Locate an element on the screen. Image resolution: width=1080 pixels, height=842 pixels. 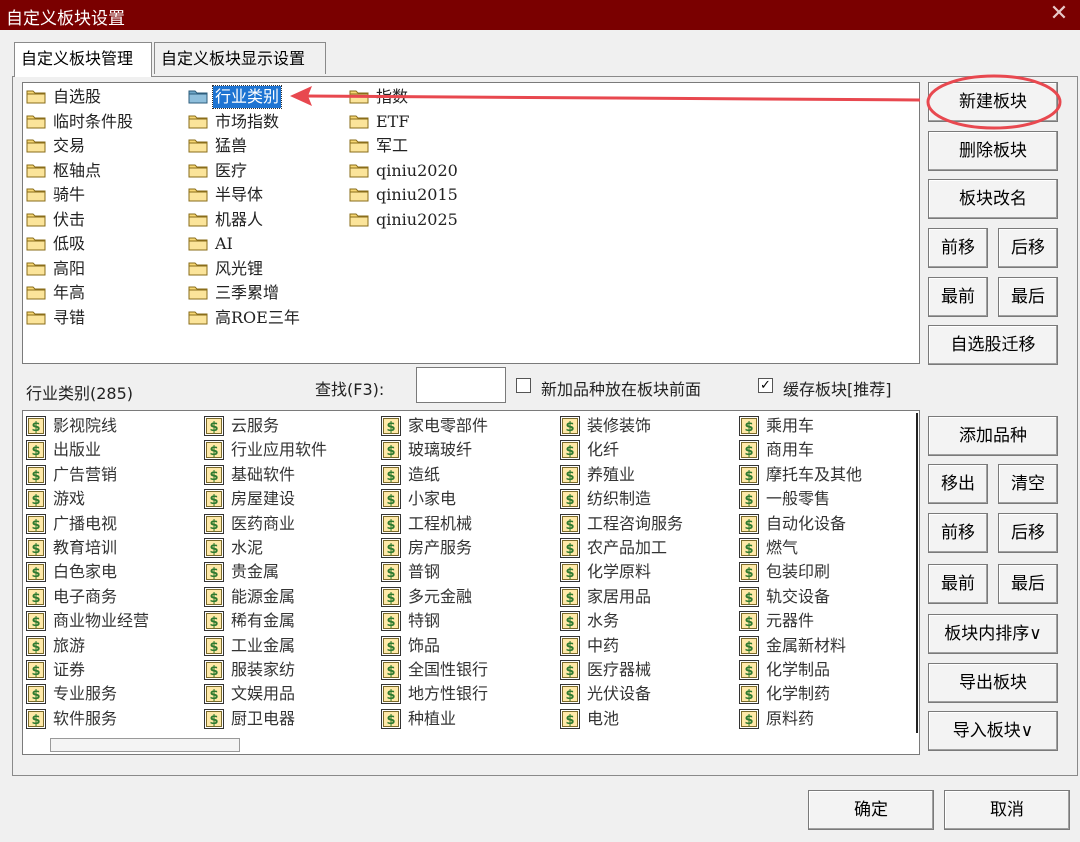
annotation-overlay is located at coordinates (676, 102).